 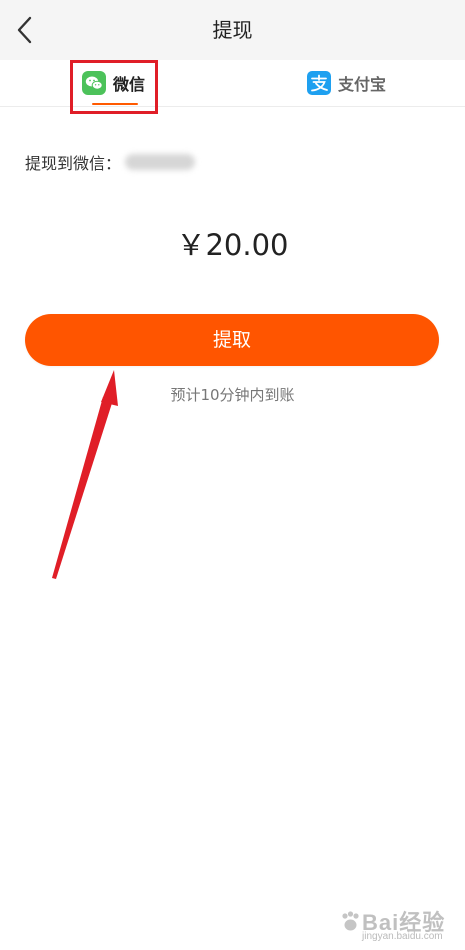 I want to click on annotation-arrow-icon, so click(x=85, y=474).